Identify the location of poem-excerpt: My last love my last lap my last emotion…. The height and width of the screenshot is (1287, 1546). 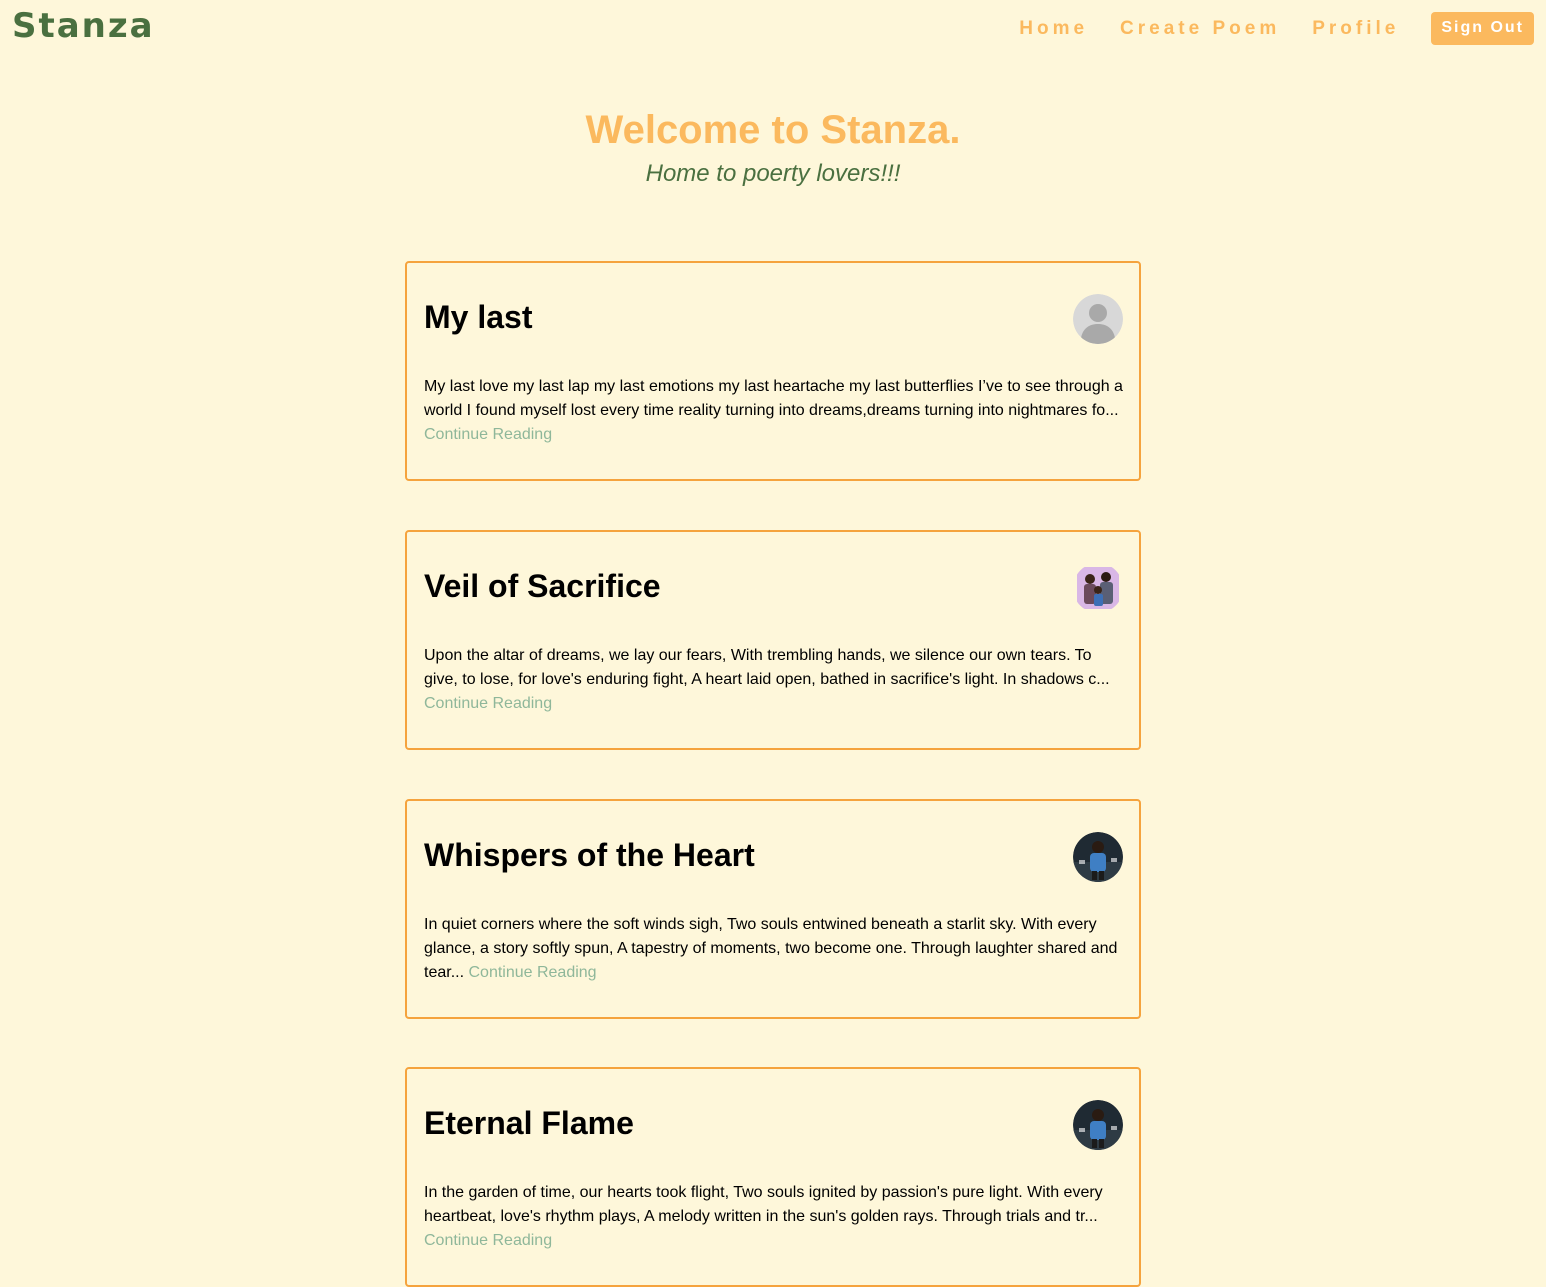
(775, 411).